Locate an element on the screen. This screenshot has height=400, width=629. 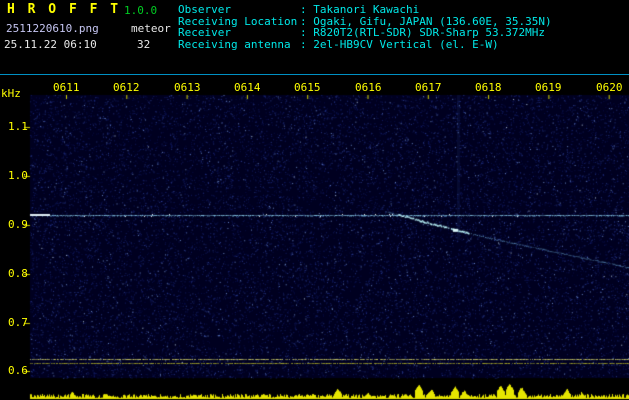
info-label-receiver: Receiver is located at coordinates (204, 32).